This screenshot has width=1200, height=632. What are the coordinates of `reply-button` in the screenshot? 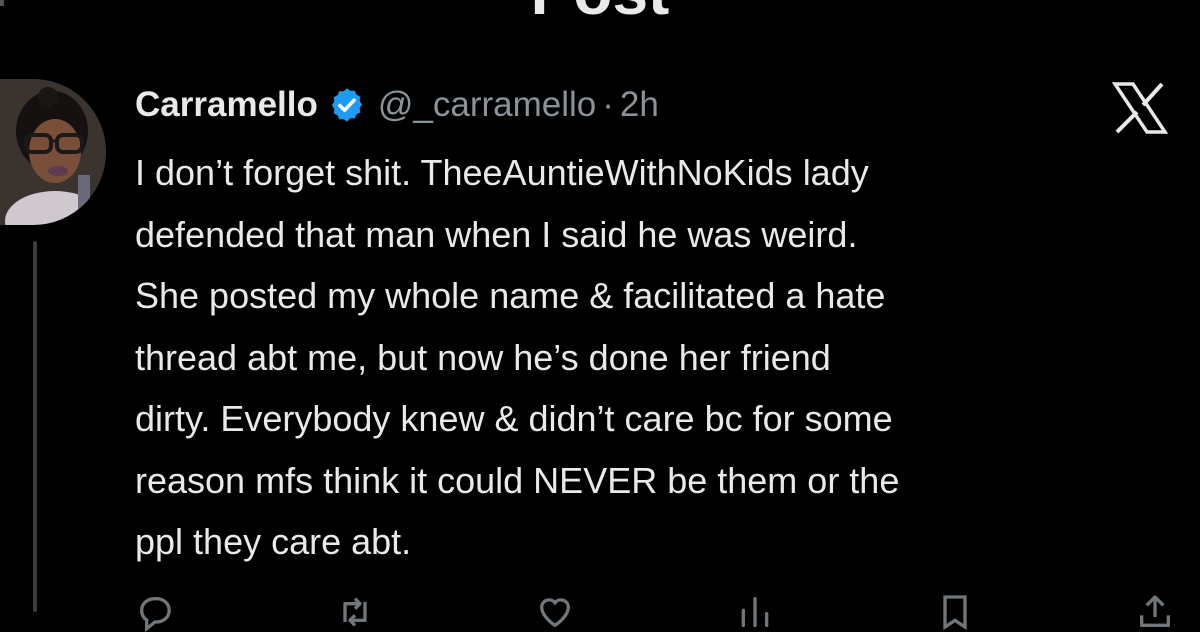 It's located at (155, 612).